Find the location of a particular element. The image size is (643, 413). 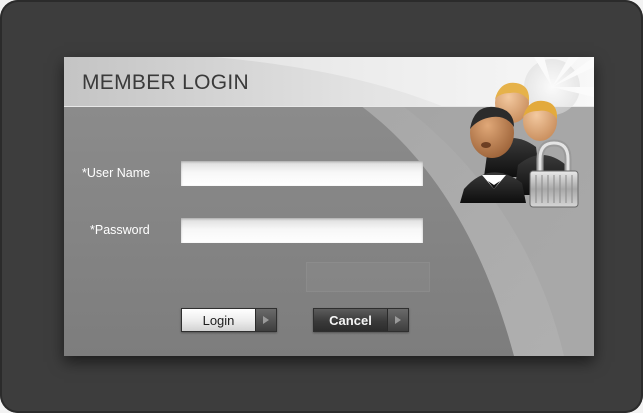

cancel-button-label: Cancel is located at coordinates (350, 320).